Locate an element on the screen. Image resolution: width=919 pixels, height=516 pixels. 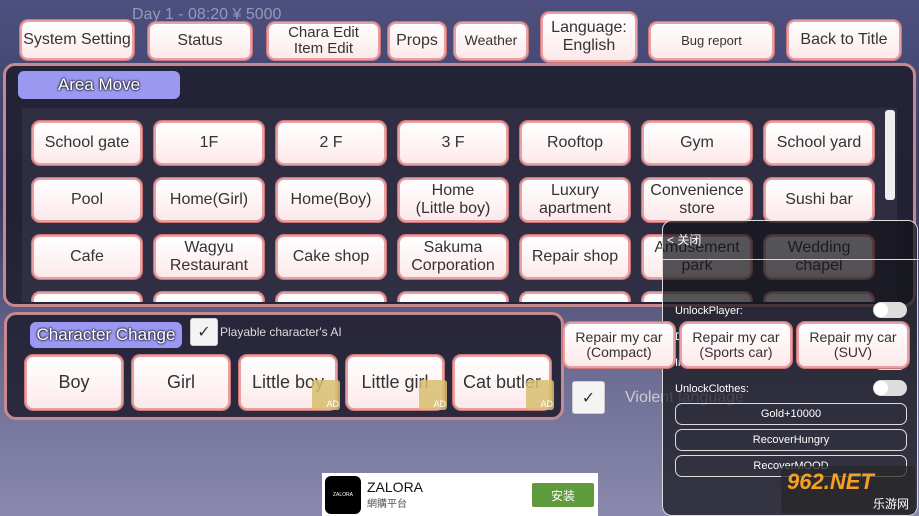
area-button: 2 F is located at coordinates (331, 143).